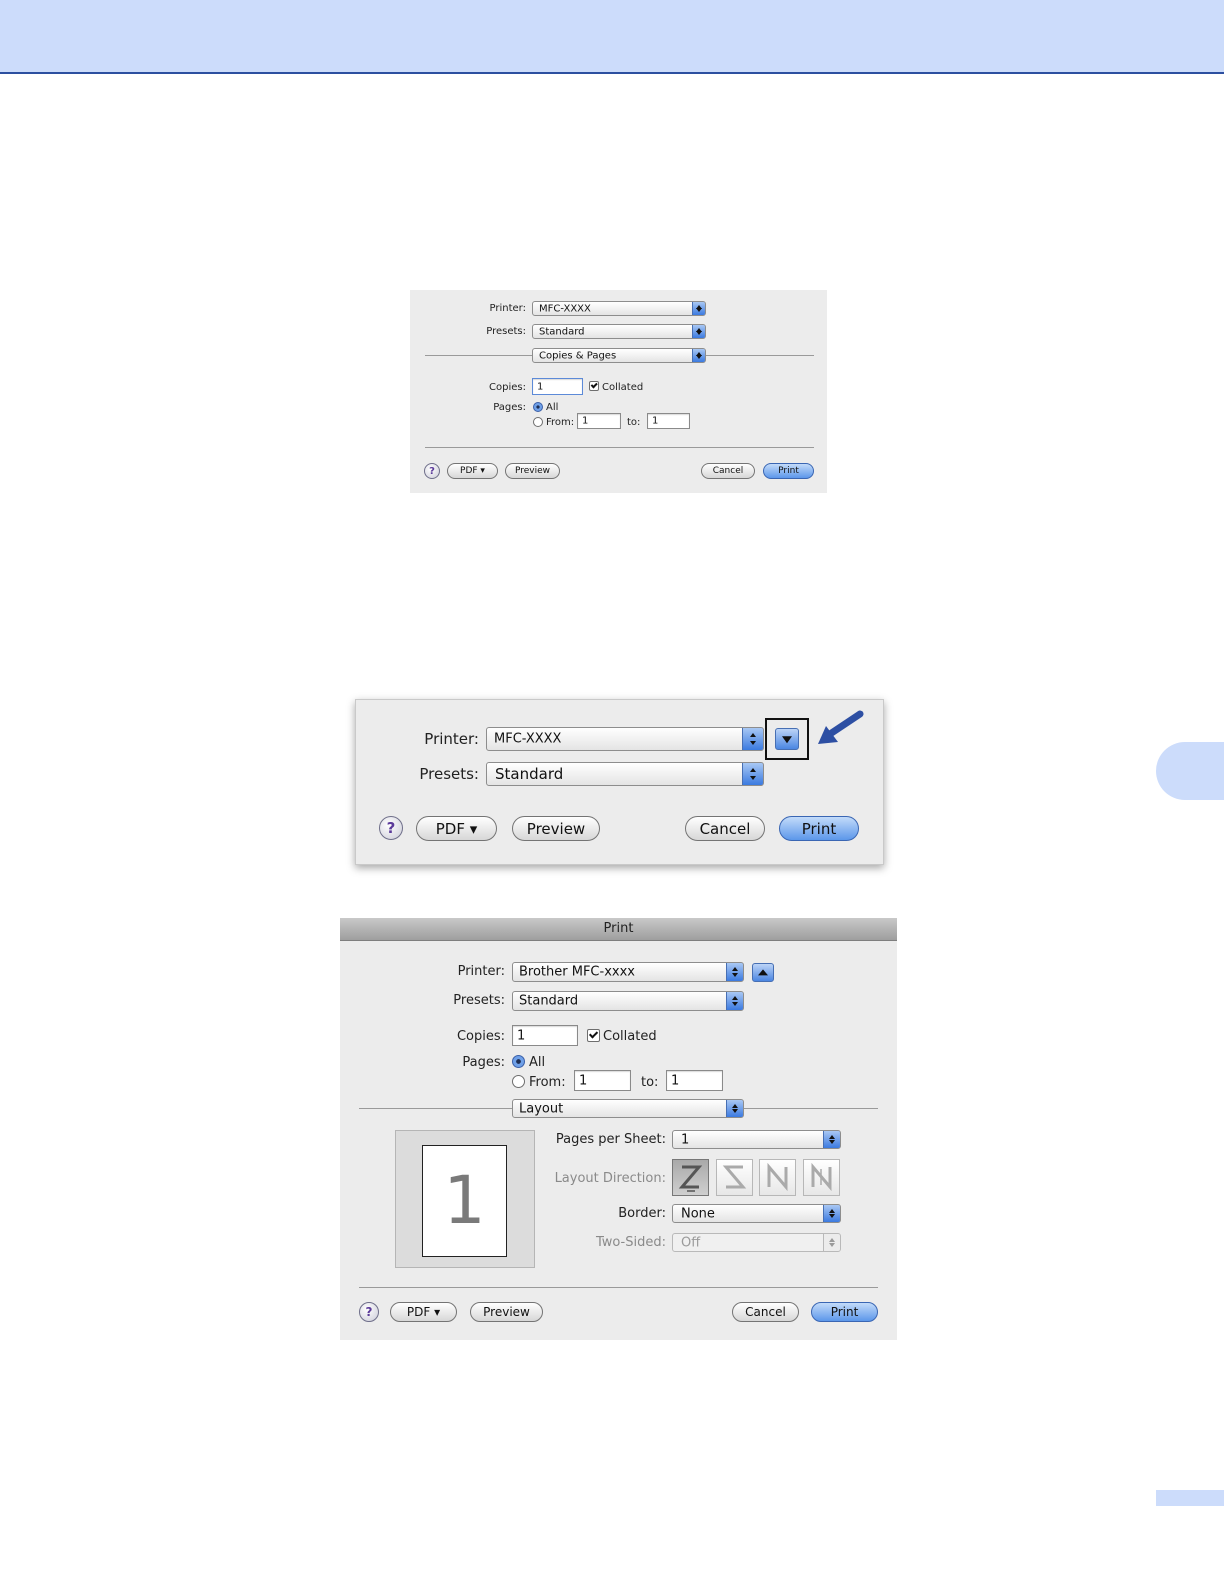 This screenshot has width=1224, height=1580. I want to click on layout-direction-n-button, so click(821, 1177).